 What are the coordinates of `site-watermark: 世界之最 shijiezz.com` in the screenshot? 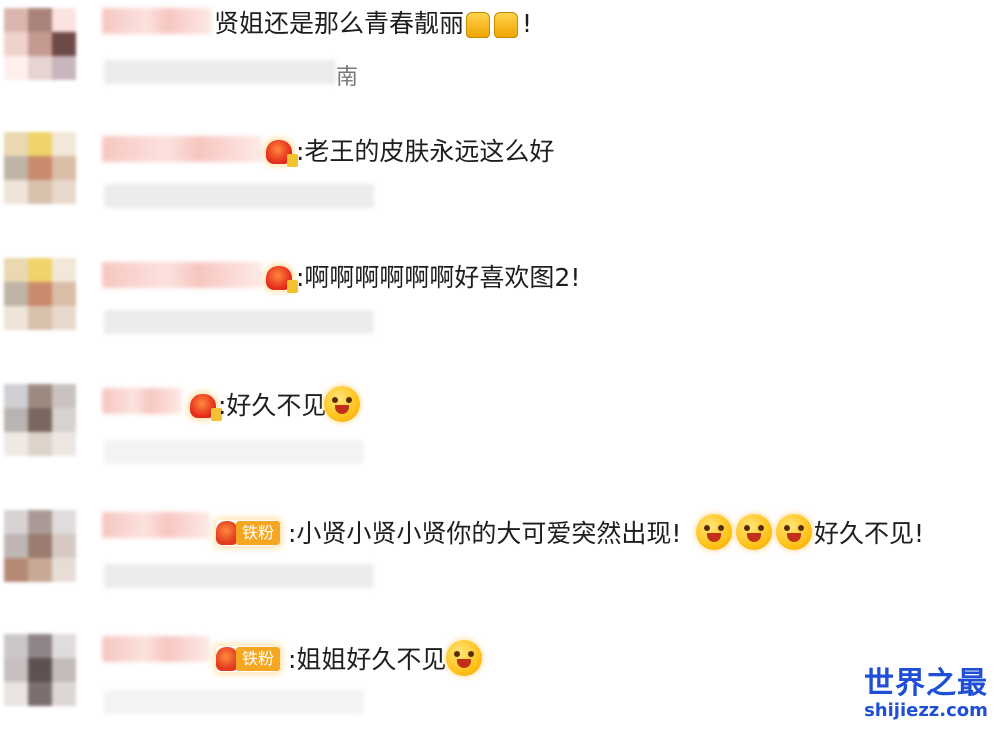 It's located at (926, 694).